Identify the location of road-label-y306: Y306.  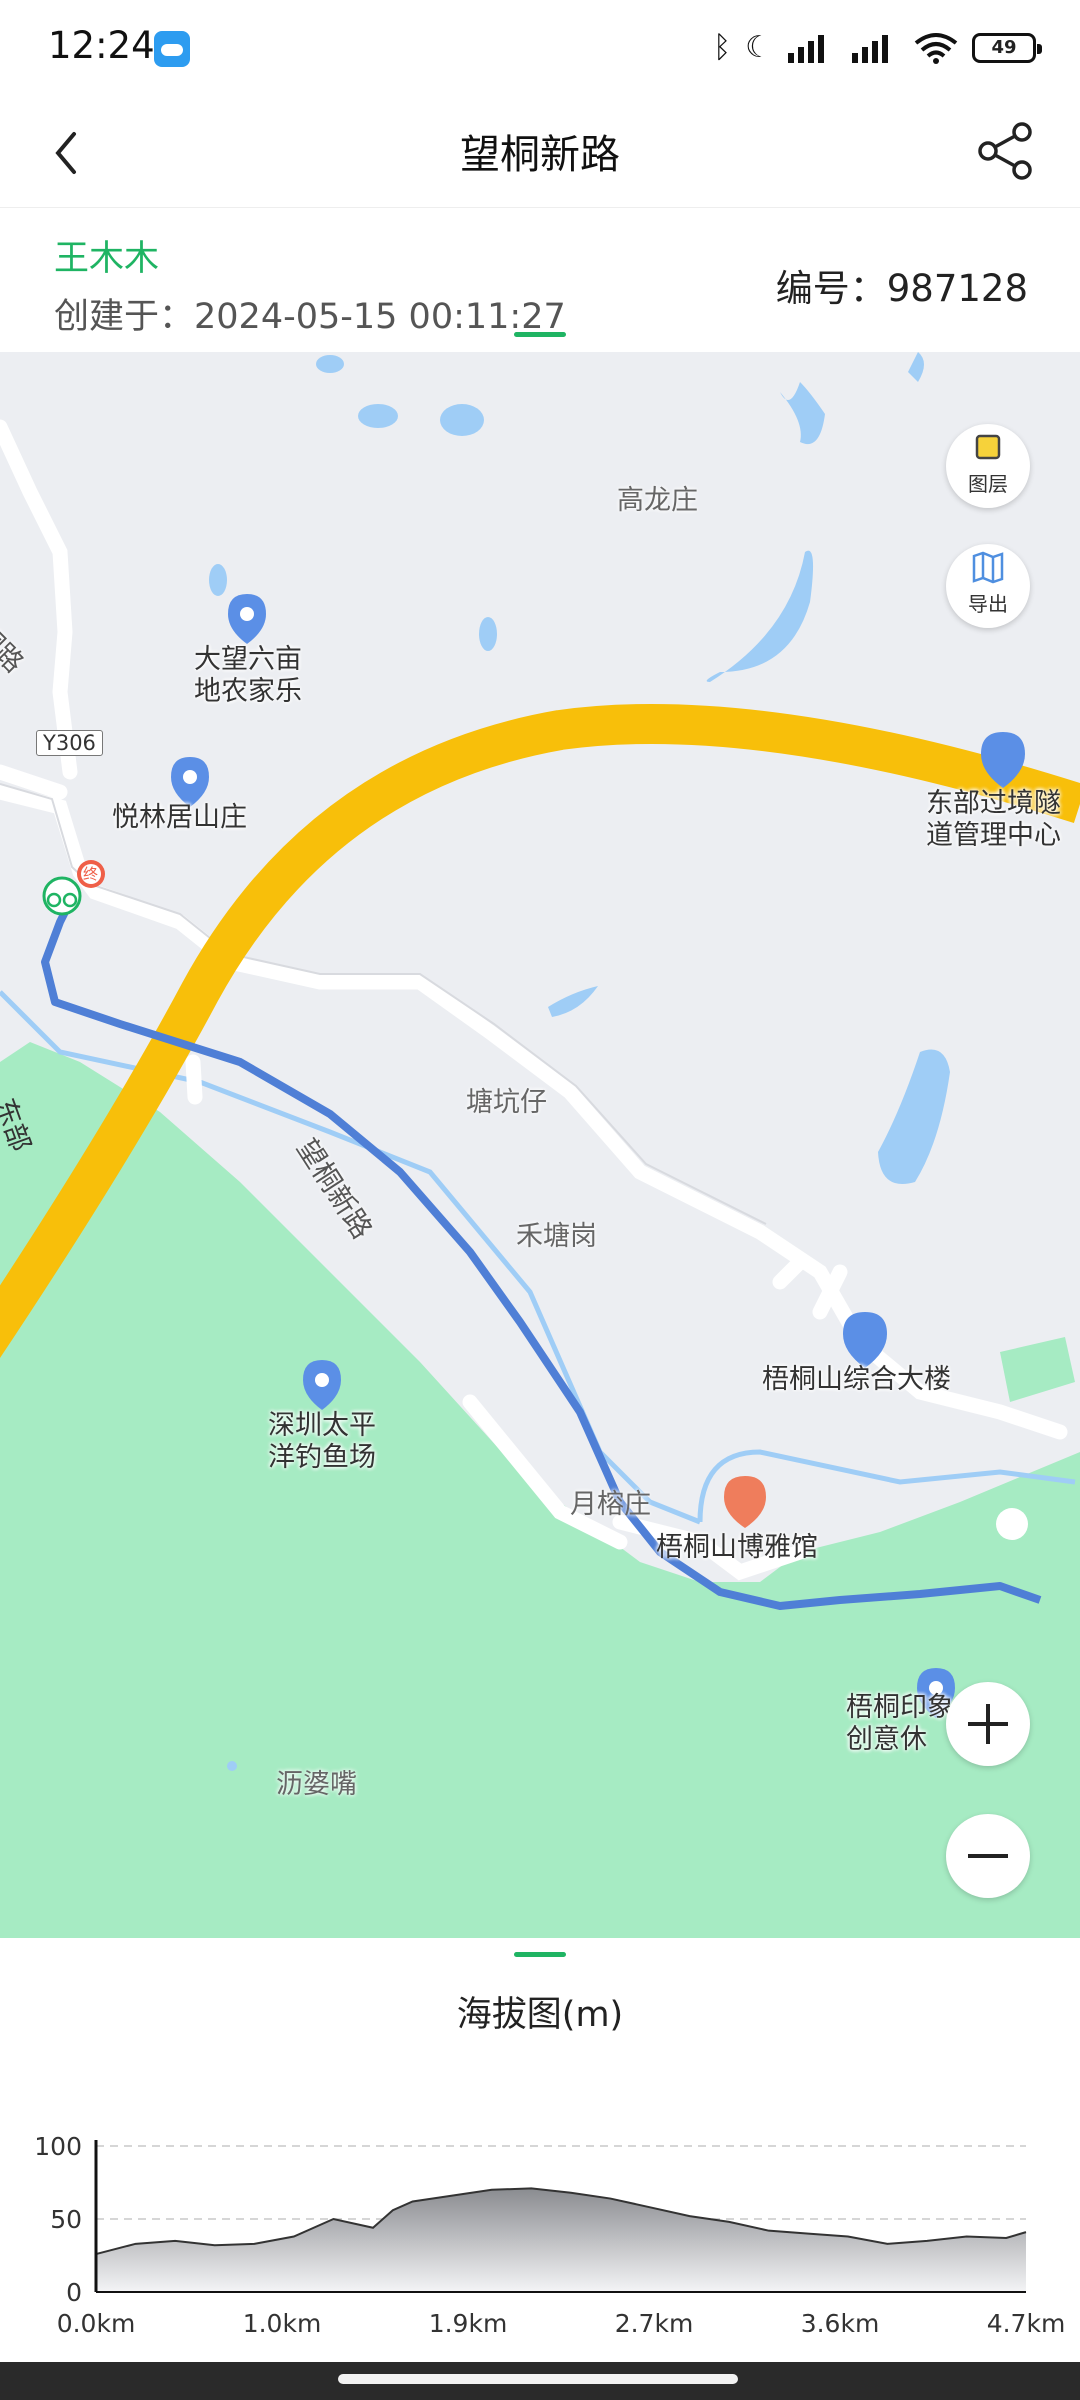
(69, 743).